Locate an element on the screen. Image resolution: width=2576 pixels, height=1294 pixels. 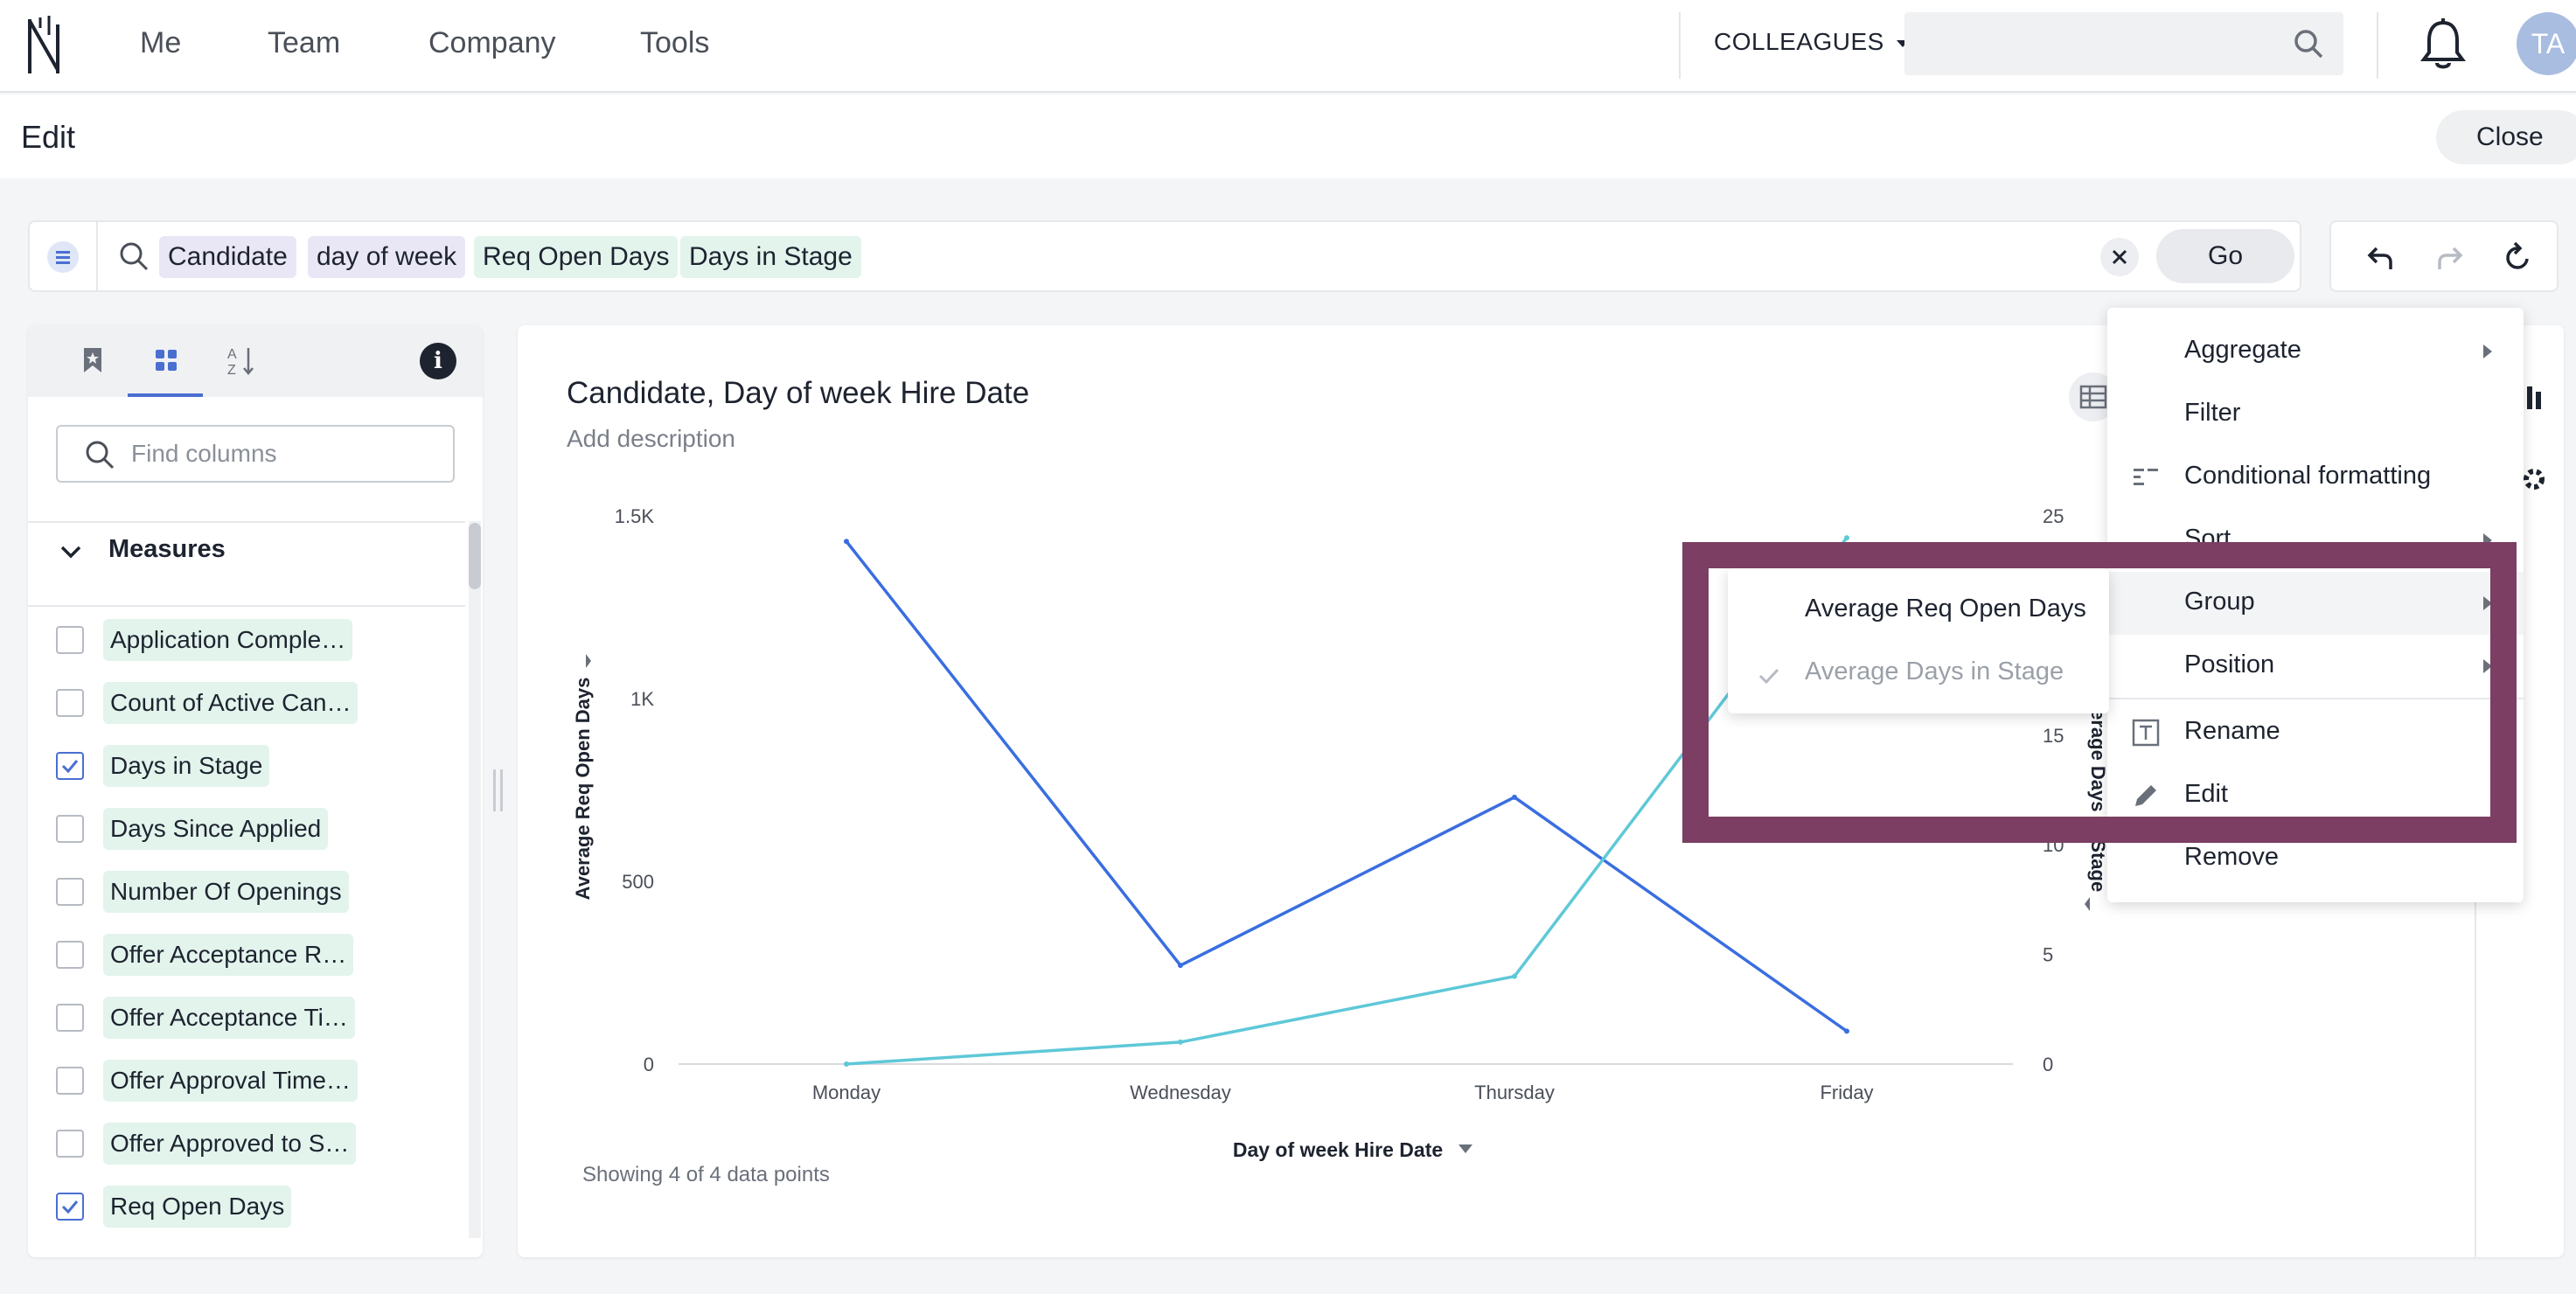
column-row: Req Open Days is located at coordinates (246, 1206).